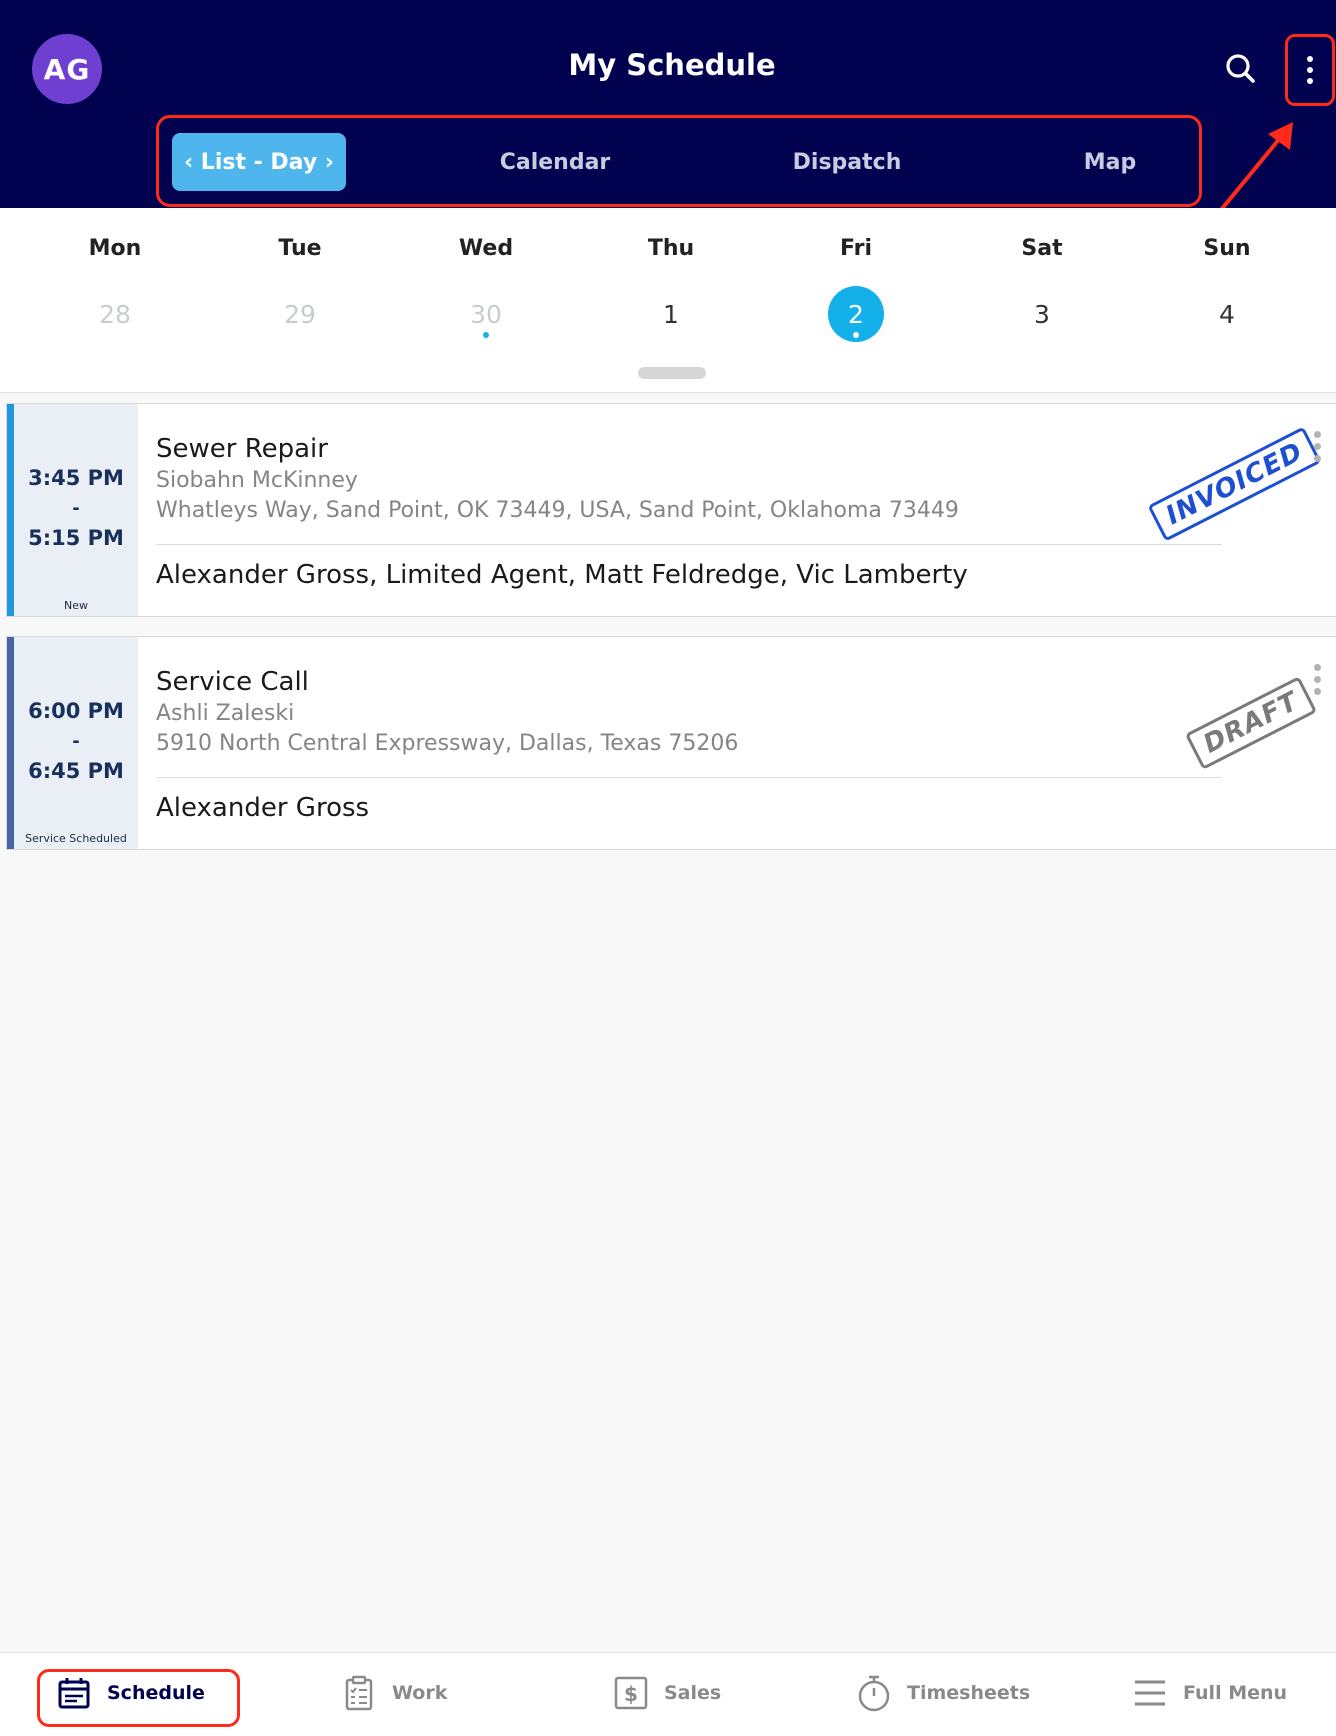 The width and height of the screenshot is (1336, 1736). Describe the element at coordinates (259, 162) in the screenshot. I see `tab-list-day: ‹ List - Day ›` at that location.